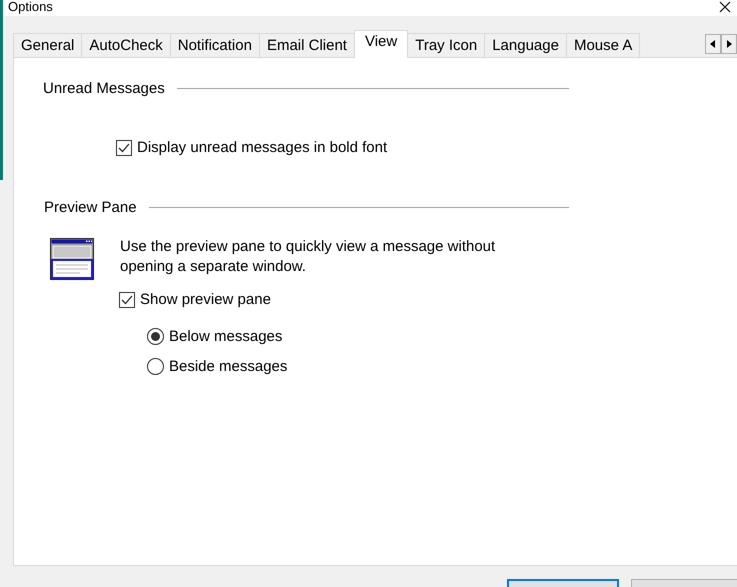 The height and width of the screenshot is (587, 737). I want to click on radio-option: Below messages, so click(442, 336).